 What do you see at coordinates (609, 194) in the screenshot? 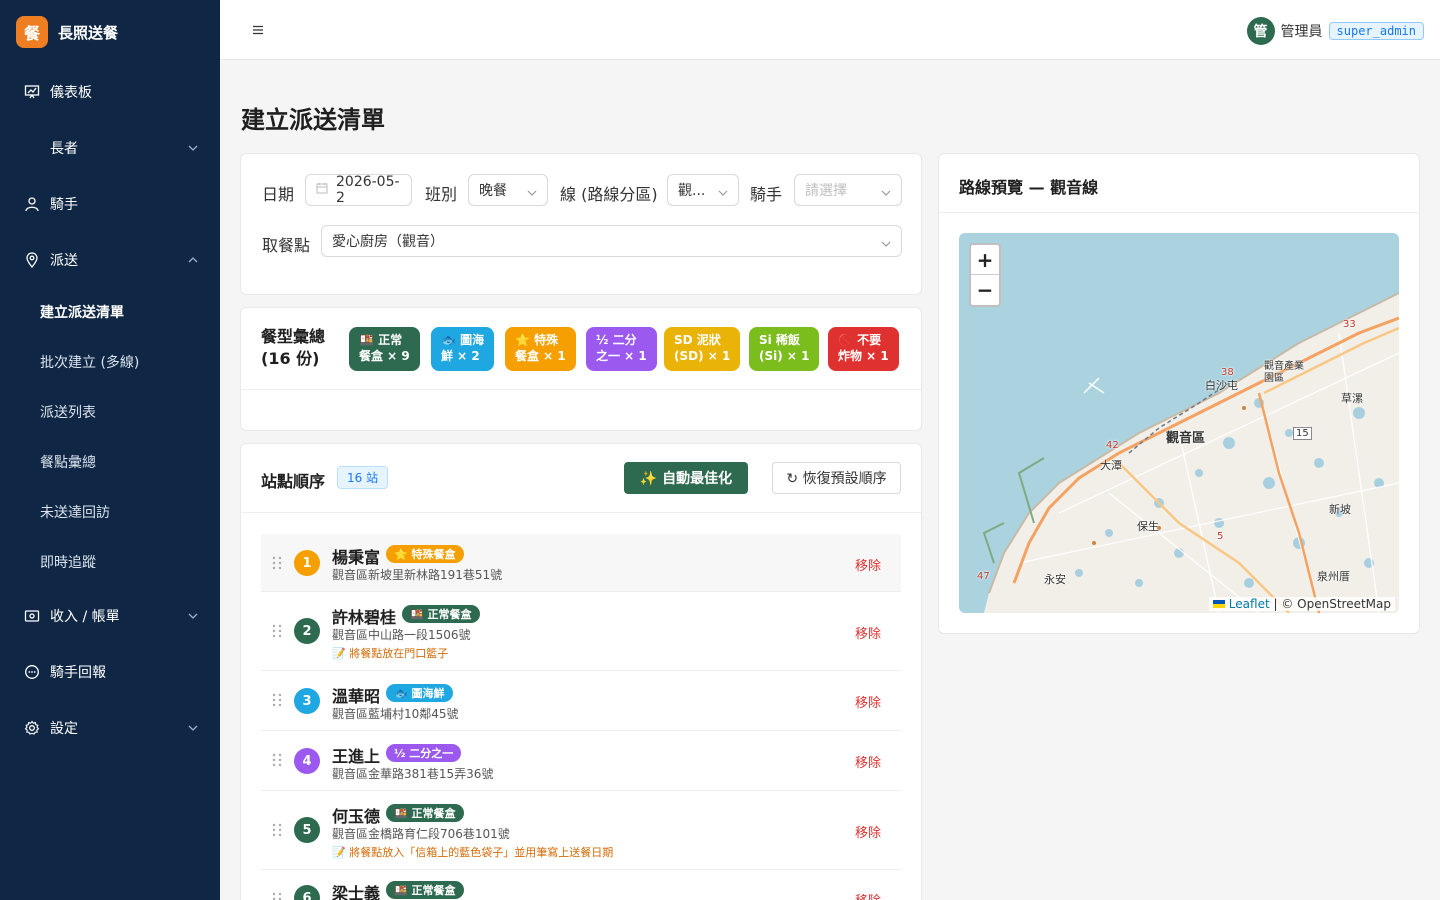
I see `line-label: 線 (路線分區)` at bounding box center [609, 194].